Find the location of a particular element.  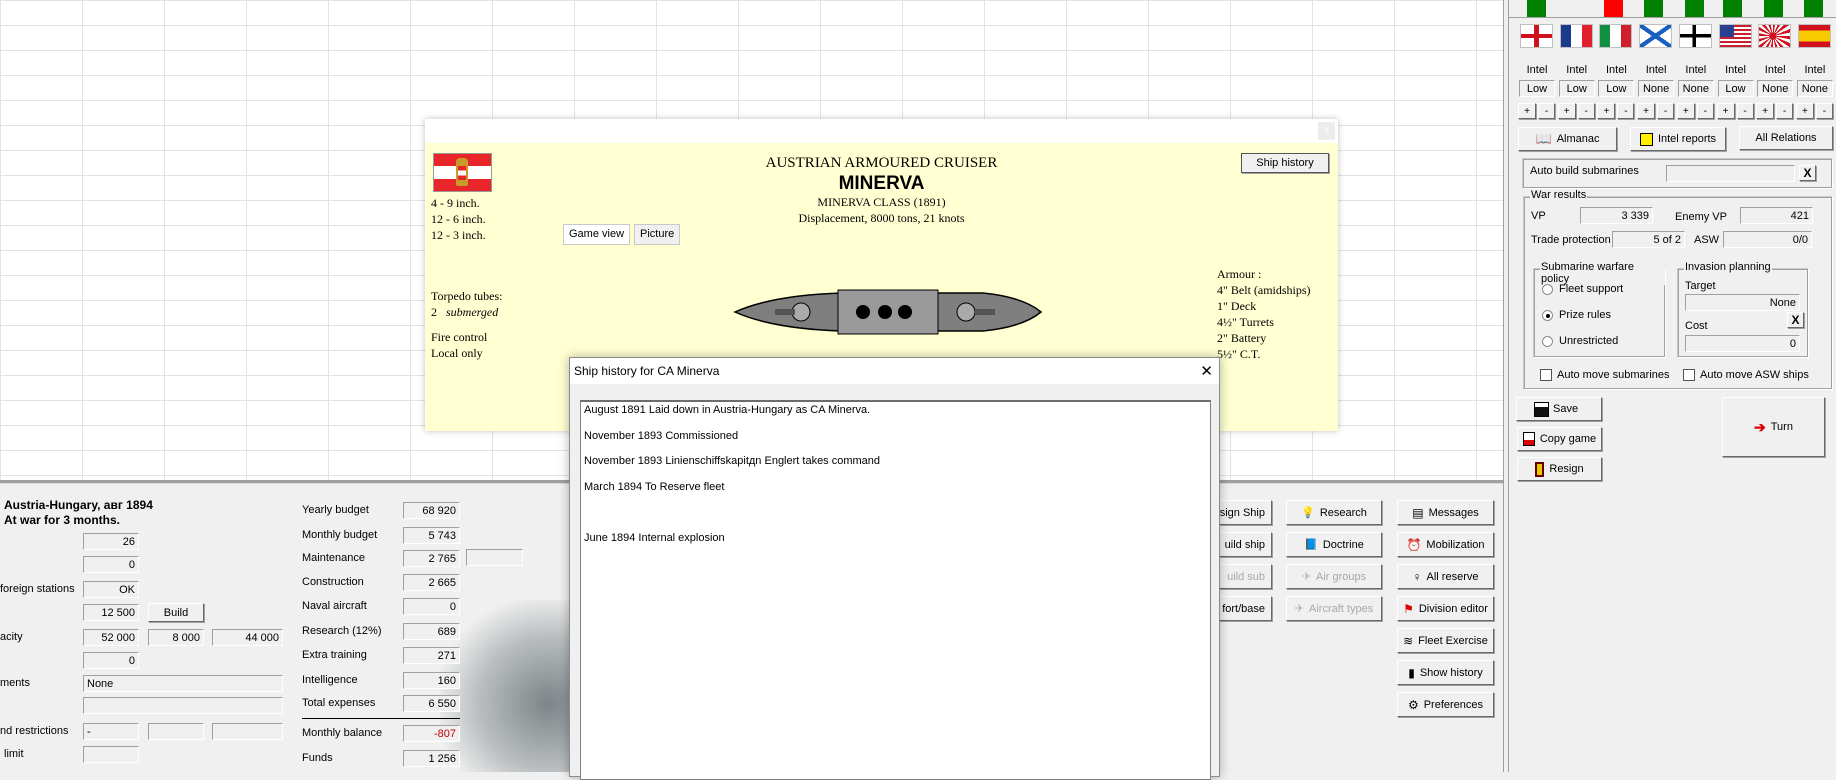

resign-button: Resign is located at coordinates (1559, 469).